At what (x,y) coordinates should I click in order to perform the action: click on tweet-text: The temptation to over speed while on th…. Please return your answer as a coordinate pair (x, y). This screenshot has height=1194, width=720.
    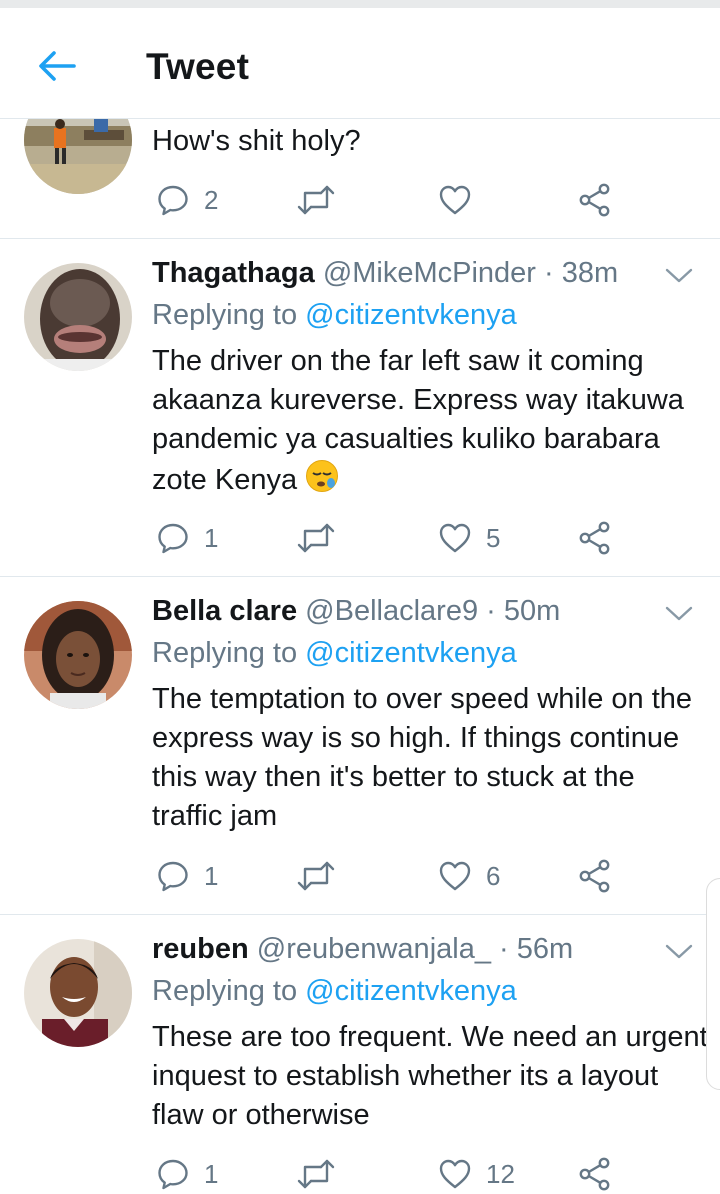
    Looking at the image, I should click on (422, 757).